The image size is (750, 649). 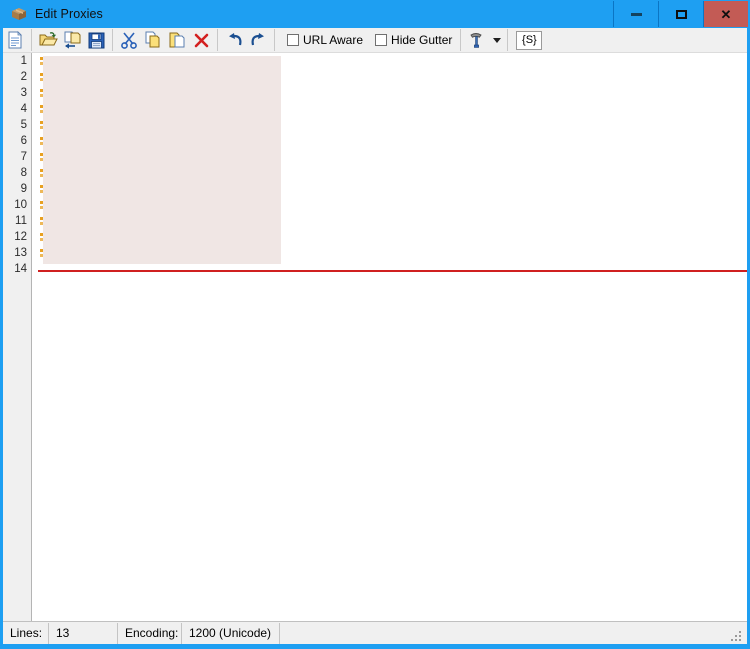 What do you see at coordinates (19, 14) in the screenshot?
I see `package-box-icon` at bounding box center [19, 14].